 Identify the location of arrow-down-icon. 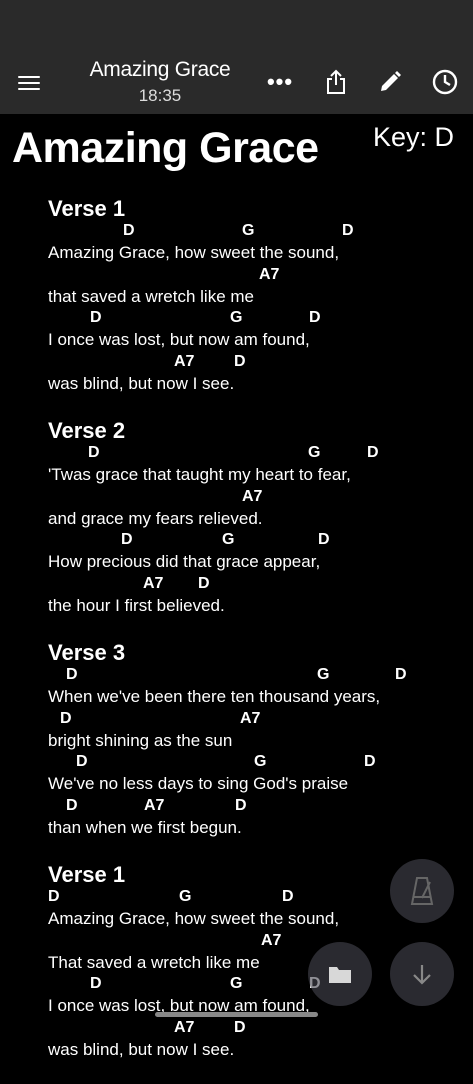
(422, 975).